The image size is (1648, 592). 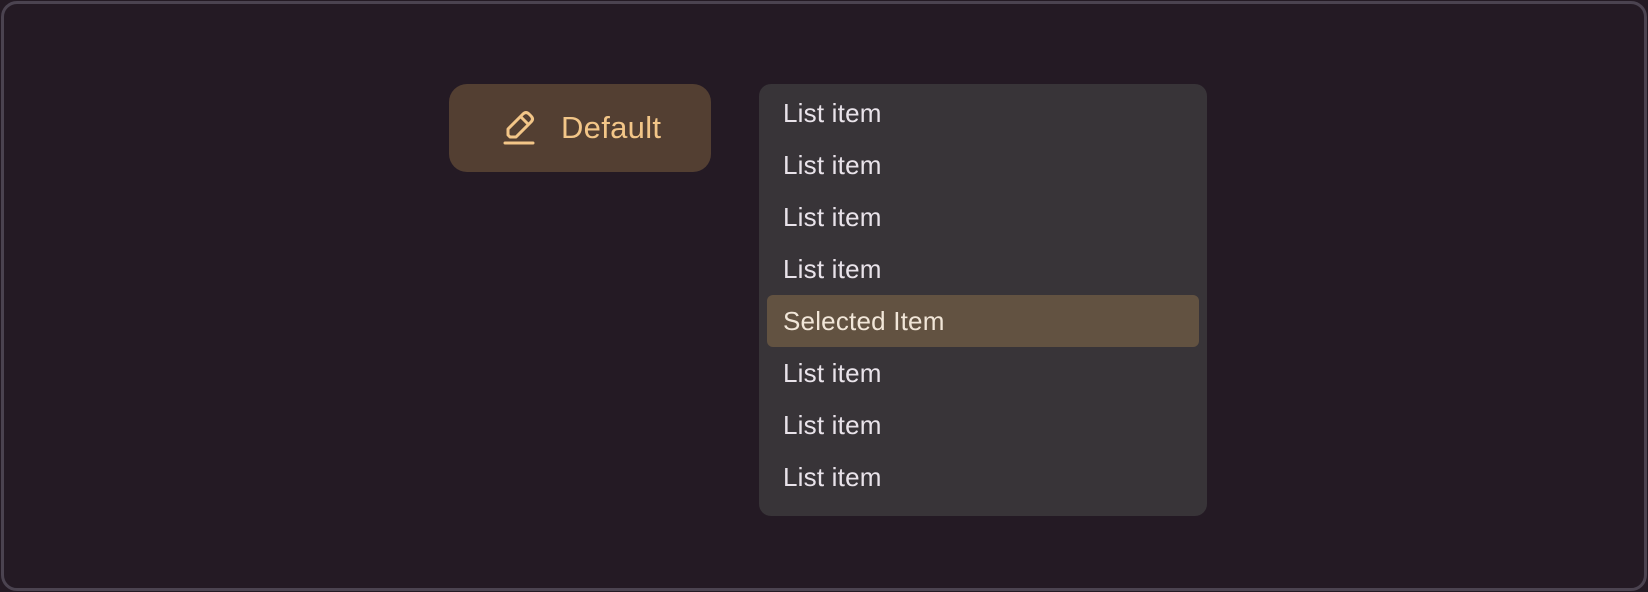 I want to click on default-button: Default, so click(x=580, y=128).